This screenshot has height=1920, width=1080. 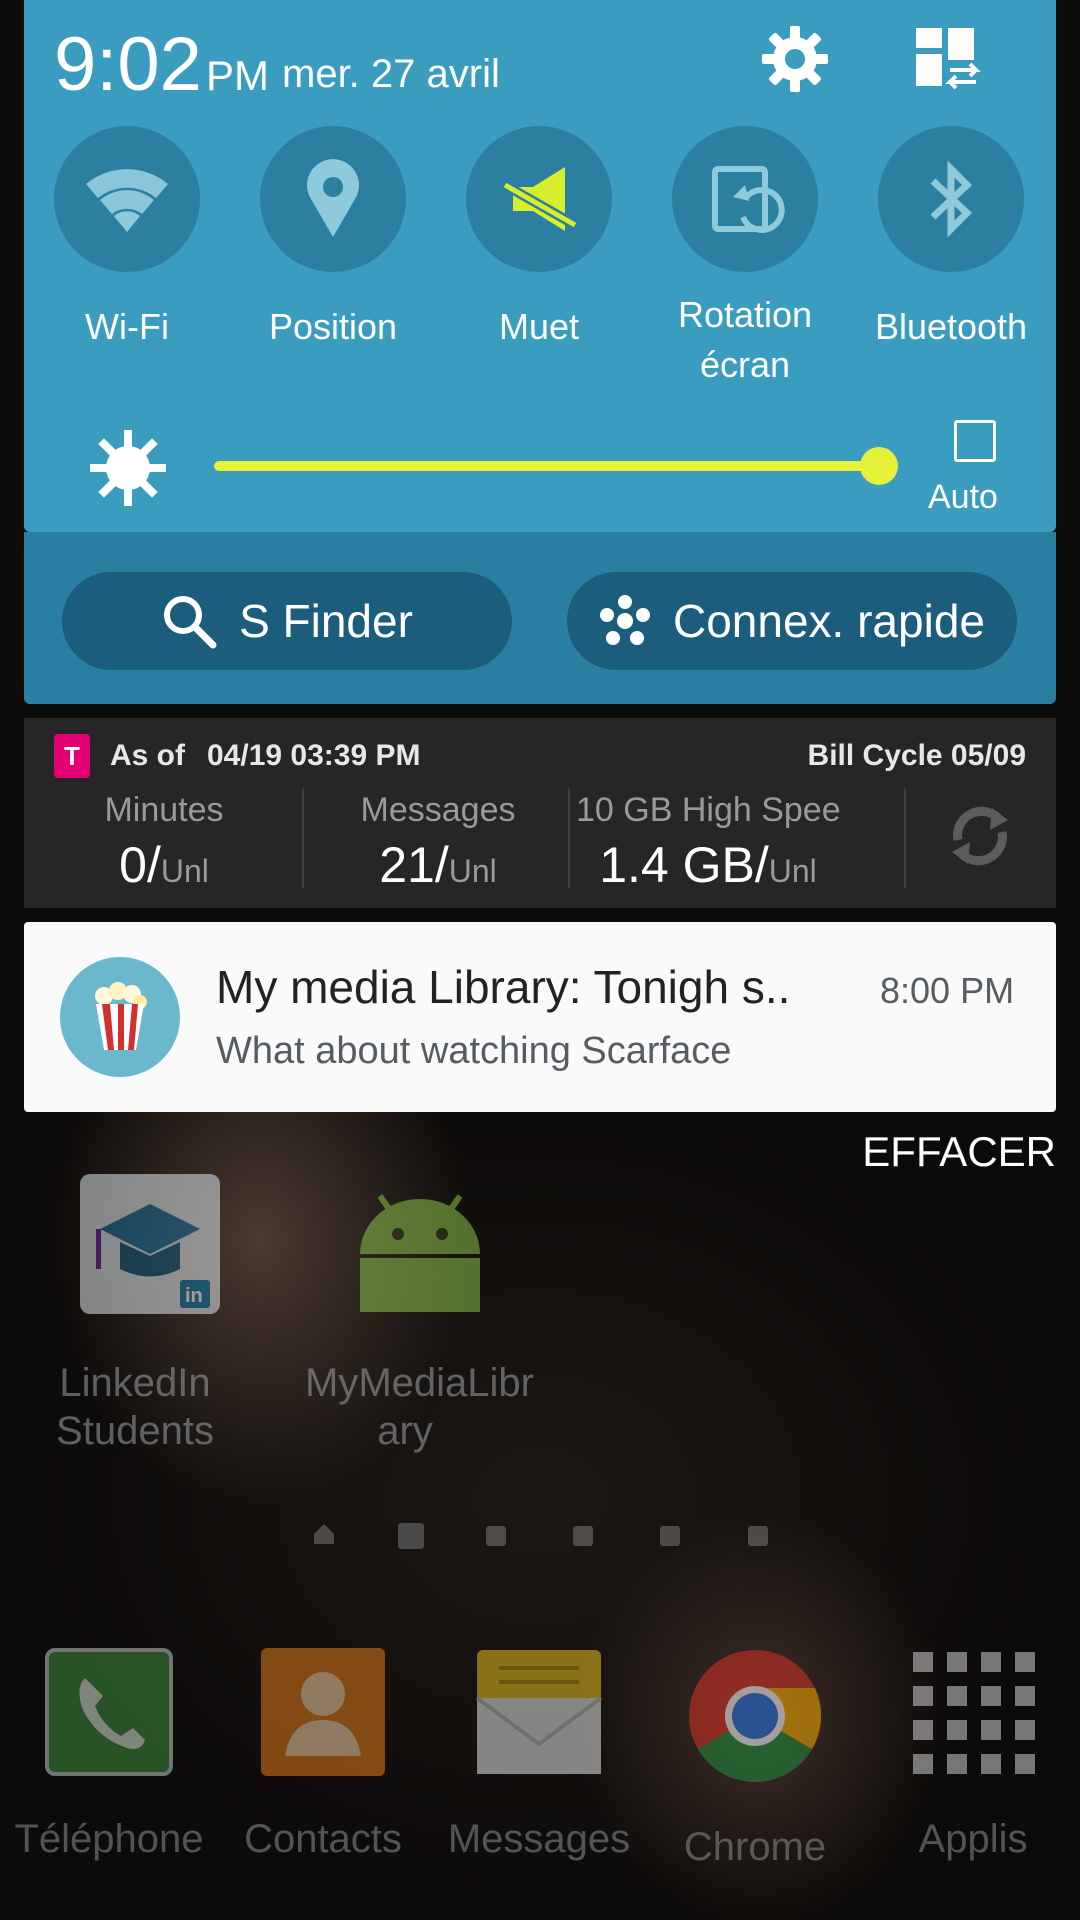 What do you see at coordinates (755, 1716) in the screenshot?
I see `chrome-icon` at bounding box center [755, 1716].